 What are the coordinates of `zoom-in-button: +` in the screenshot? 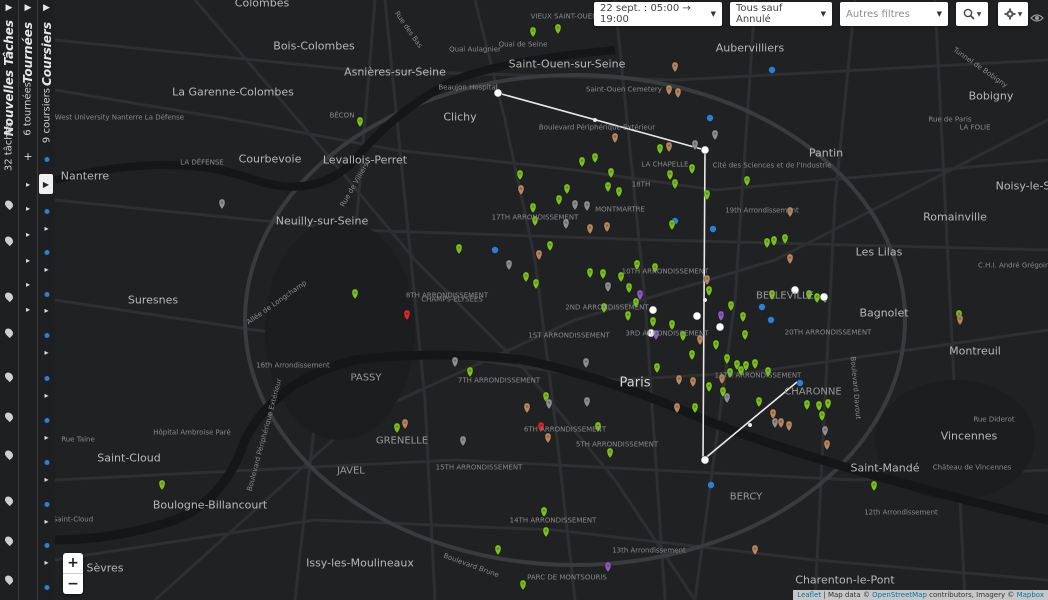 It's located at (73, 563).